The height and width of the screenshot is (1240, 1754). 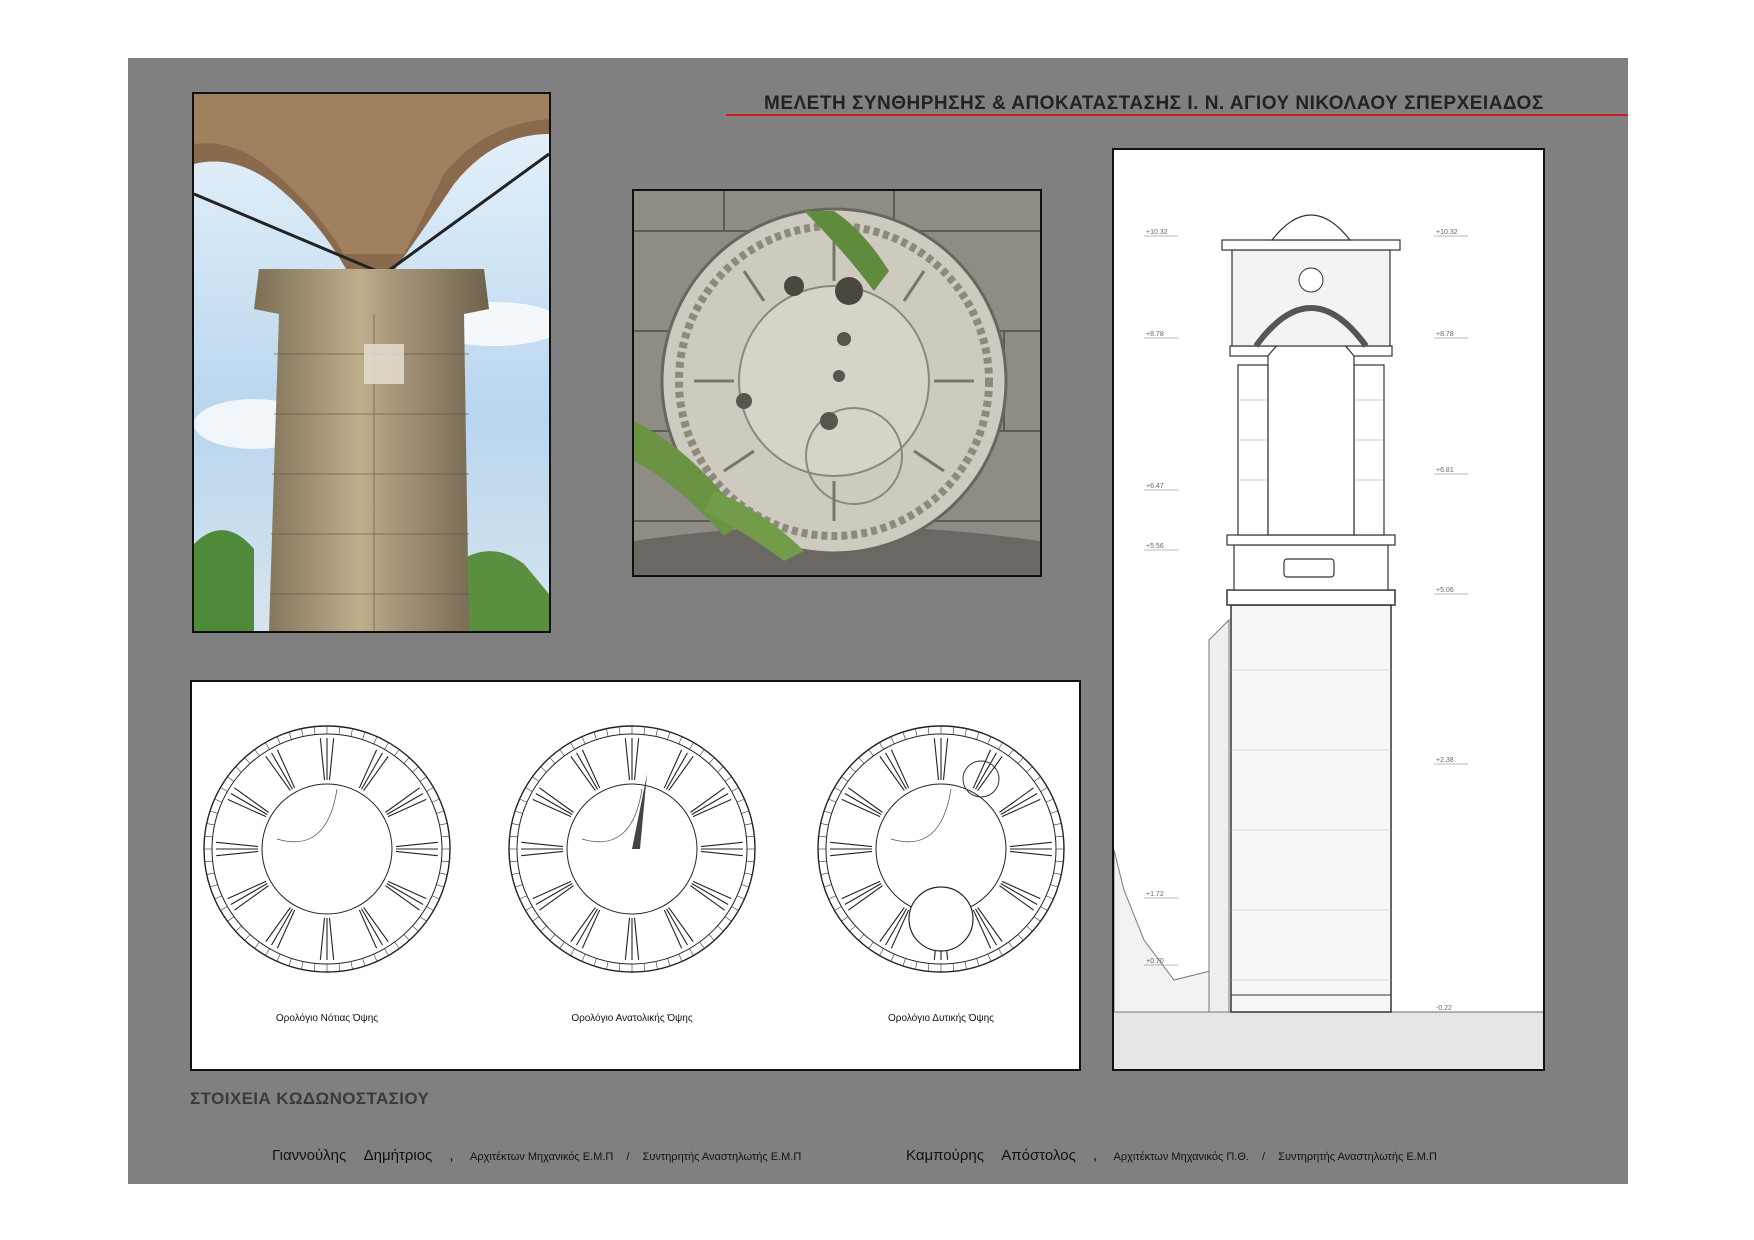 What do you see at coordinates (352, 1155) in the screenshot?
I see `author-name: Γιαννούλης Δημήτριος` at bounding box center [352, 1155].